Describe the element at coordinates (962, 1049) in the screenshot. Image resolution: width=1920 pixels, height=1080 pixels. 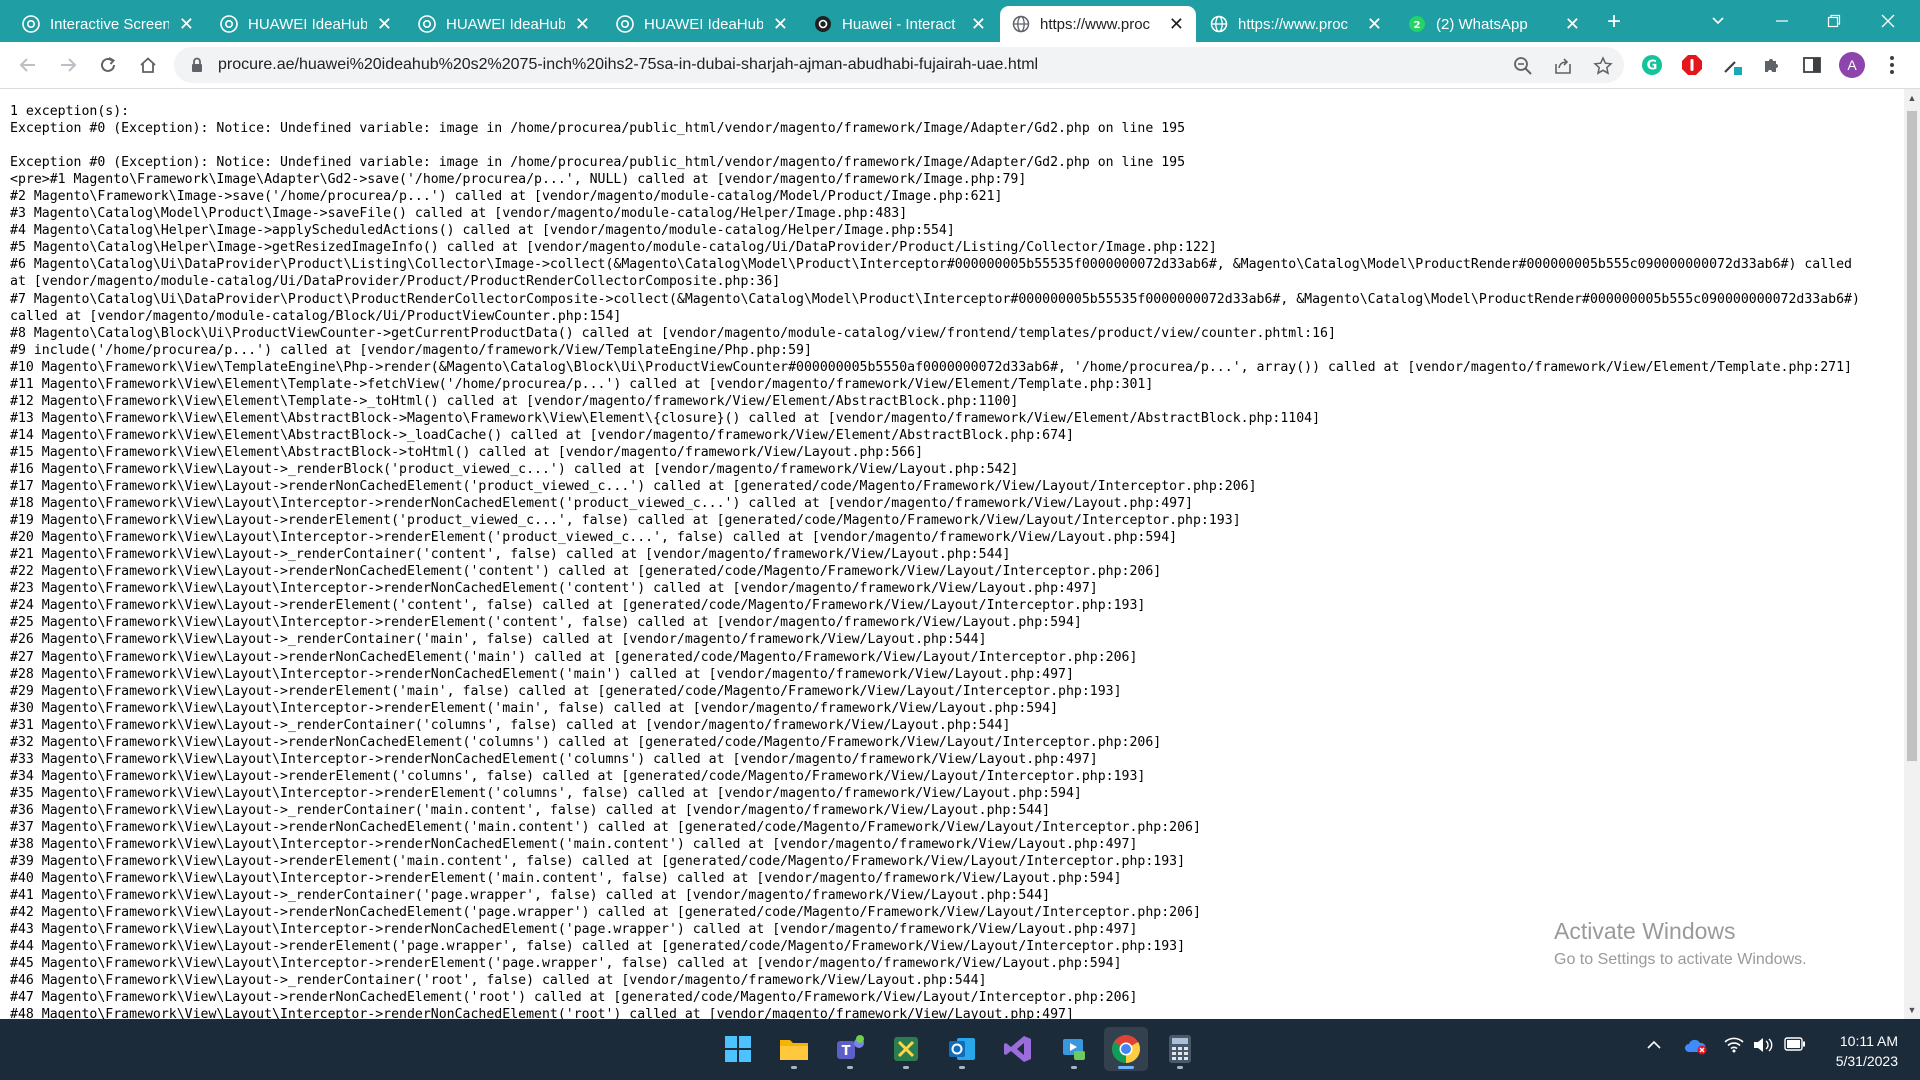
I see `outlook-button` at that location.